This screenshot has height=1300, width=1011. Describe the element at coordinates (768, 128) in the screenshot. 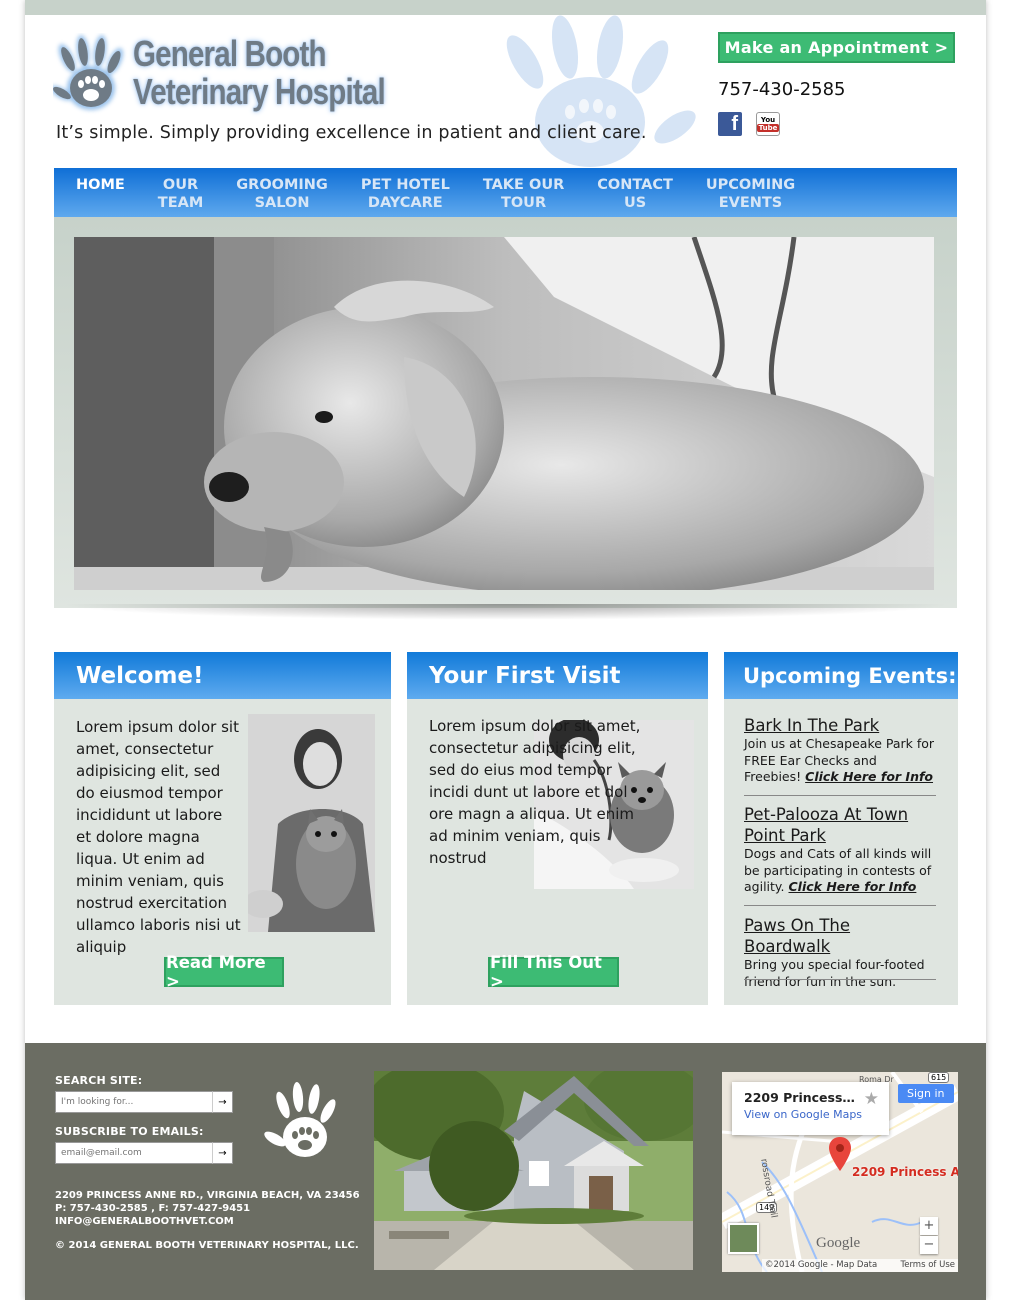

I see `youtube-icon-tube: Tube` at that location.